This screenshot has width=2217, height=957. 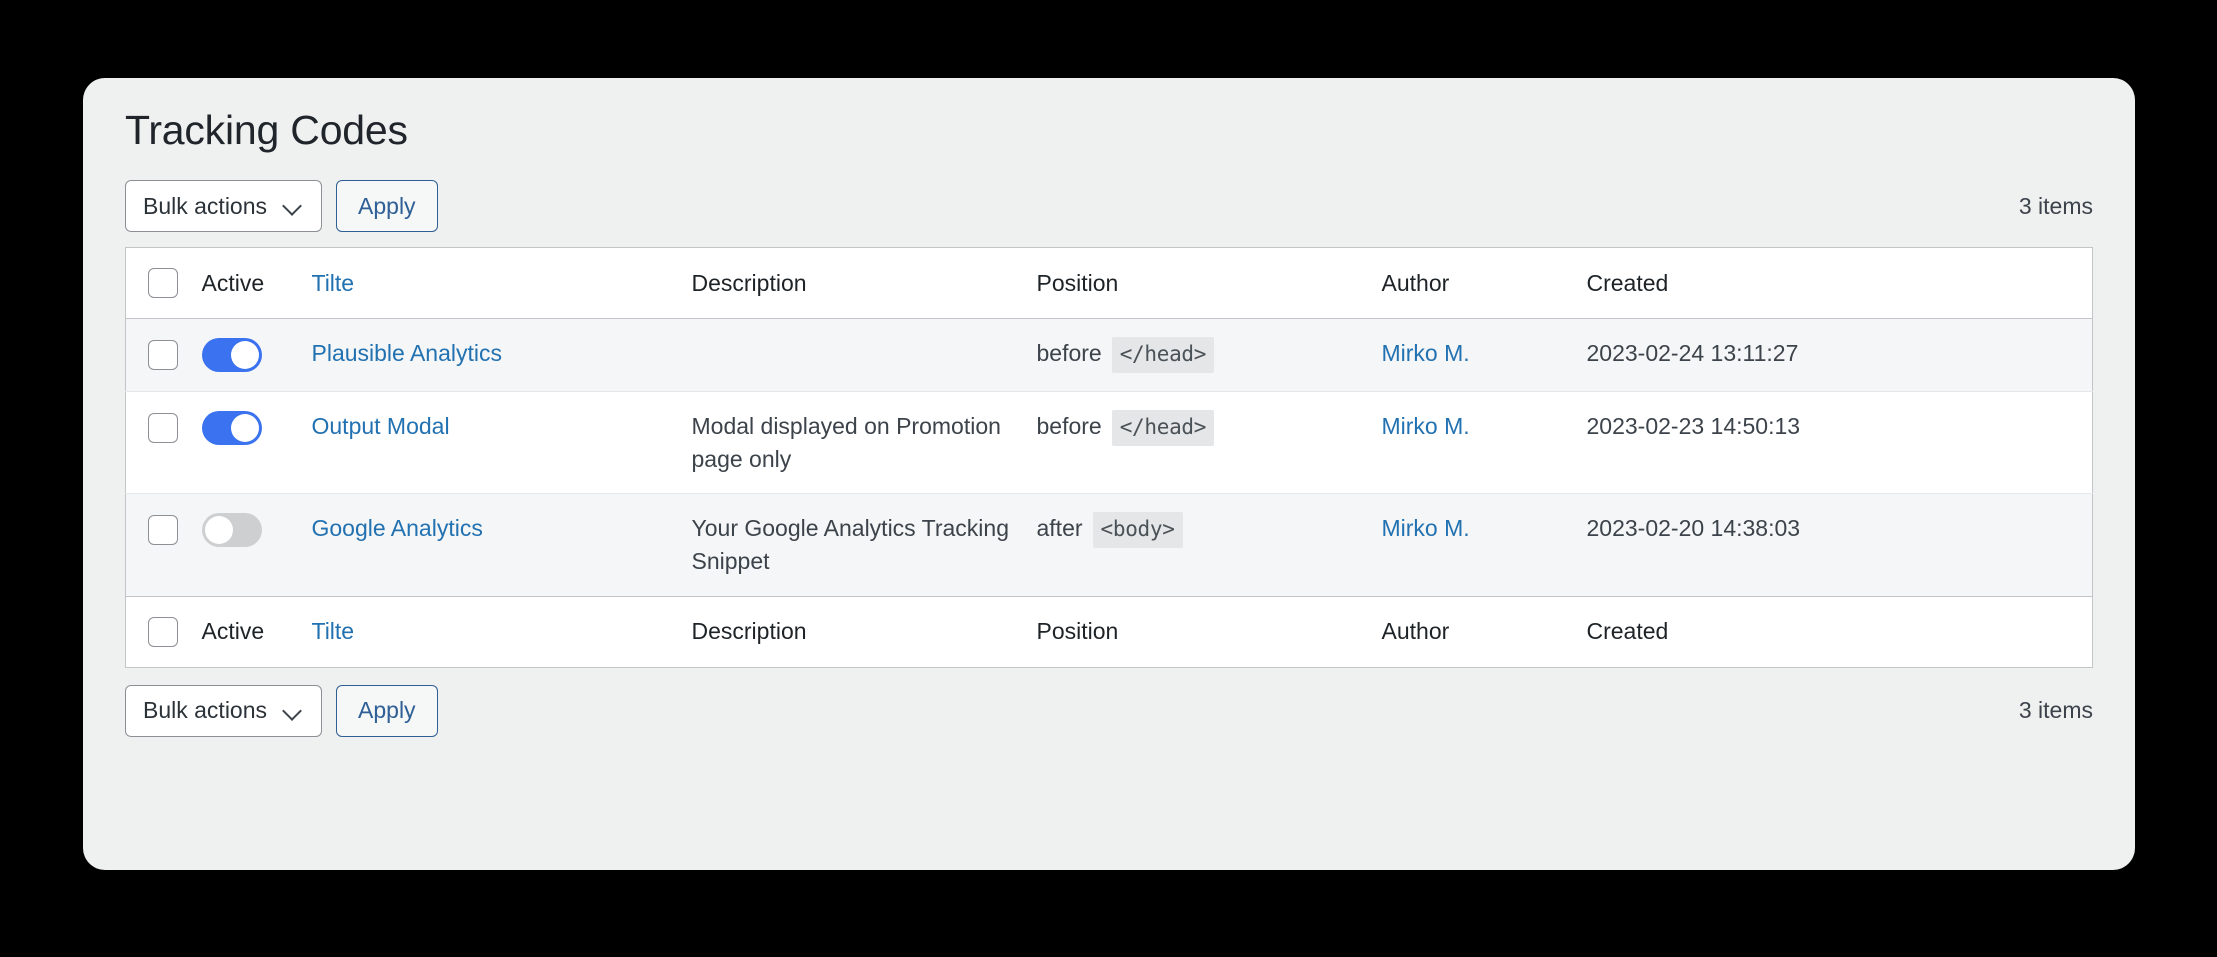 What do you see at coordinates (163, 631) in the screenshot?
I see `select-all-checkbox-bottom` at bounding box center [163, 631].